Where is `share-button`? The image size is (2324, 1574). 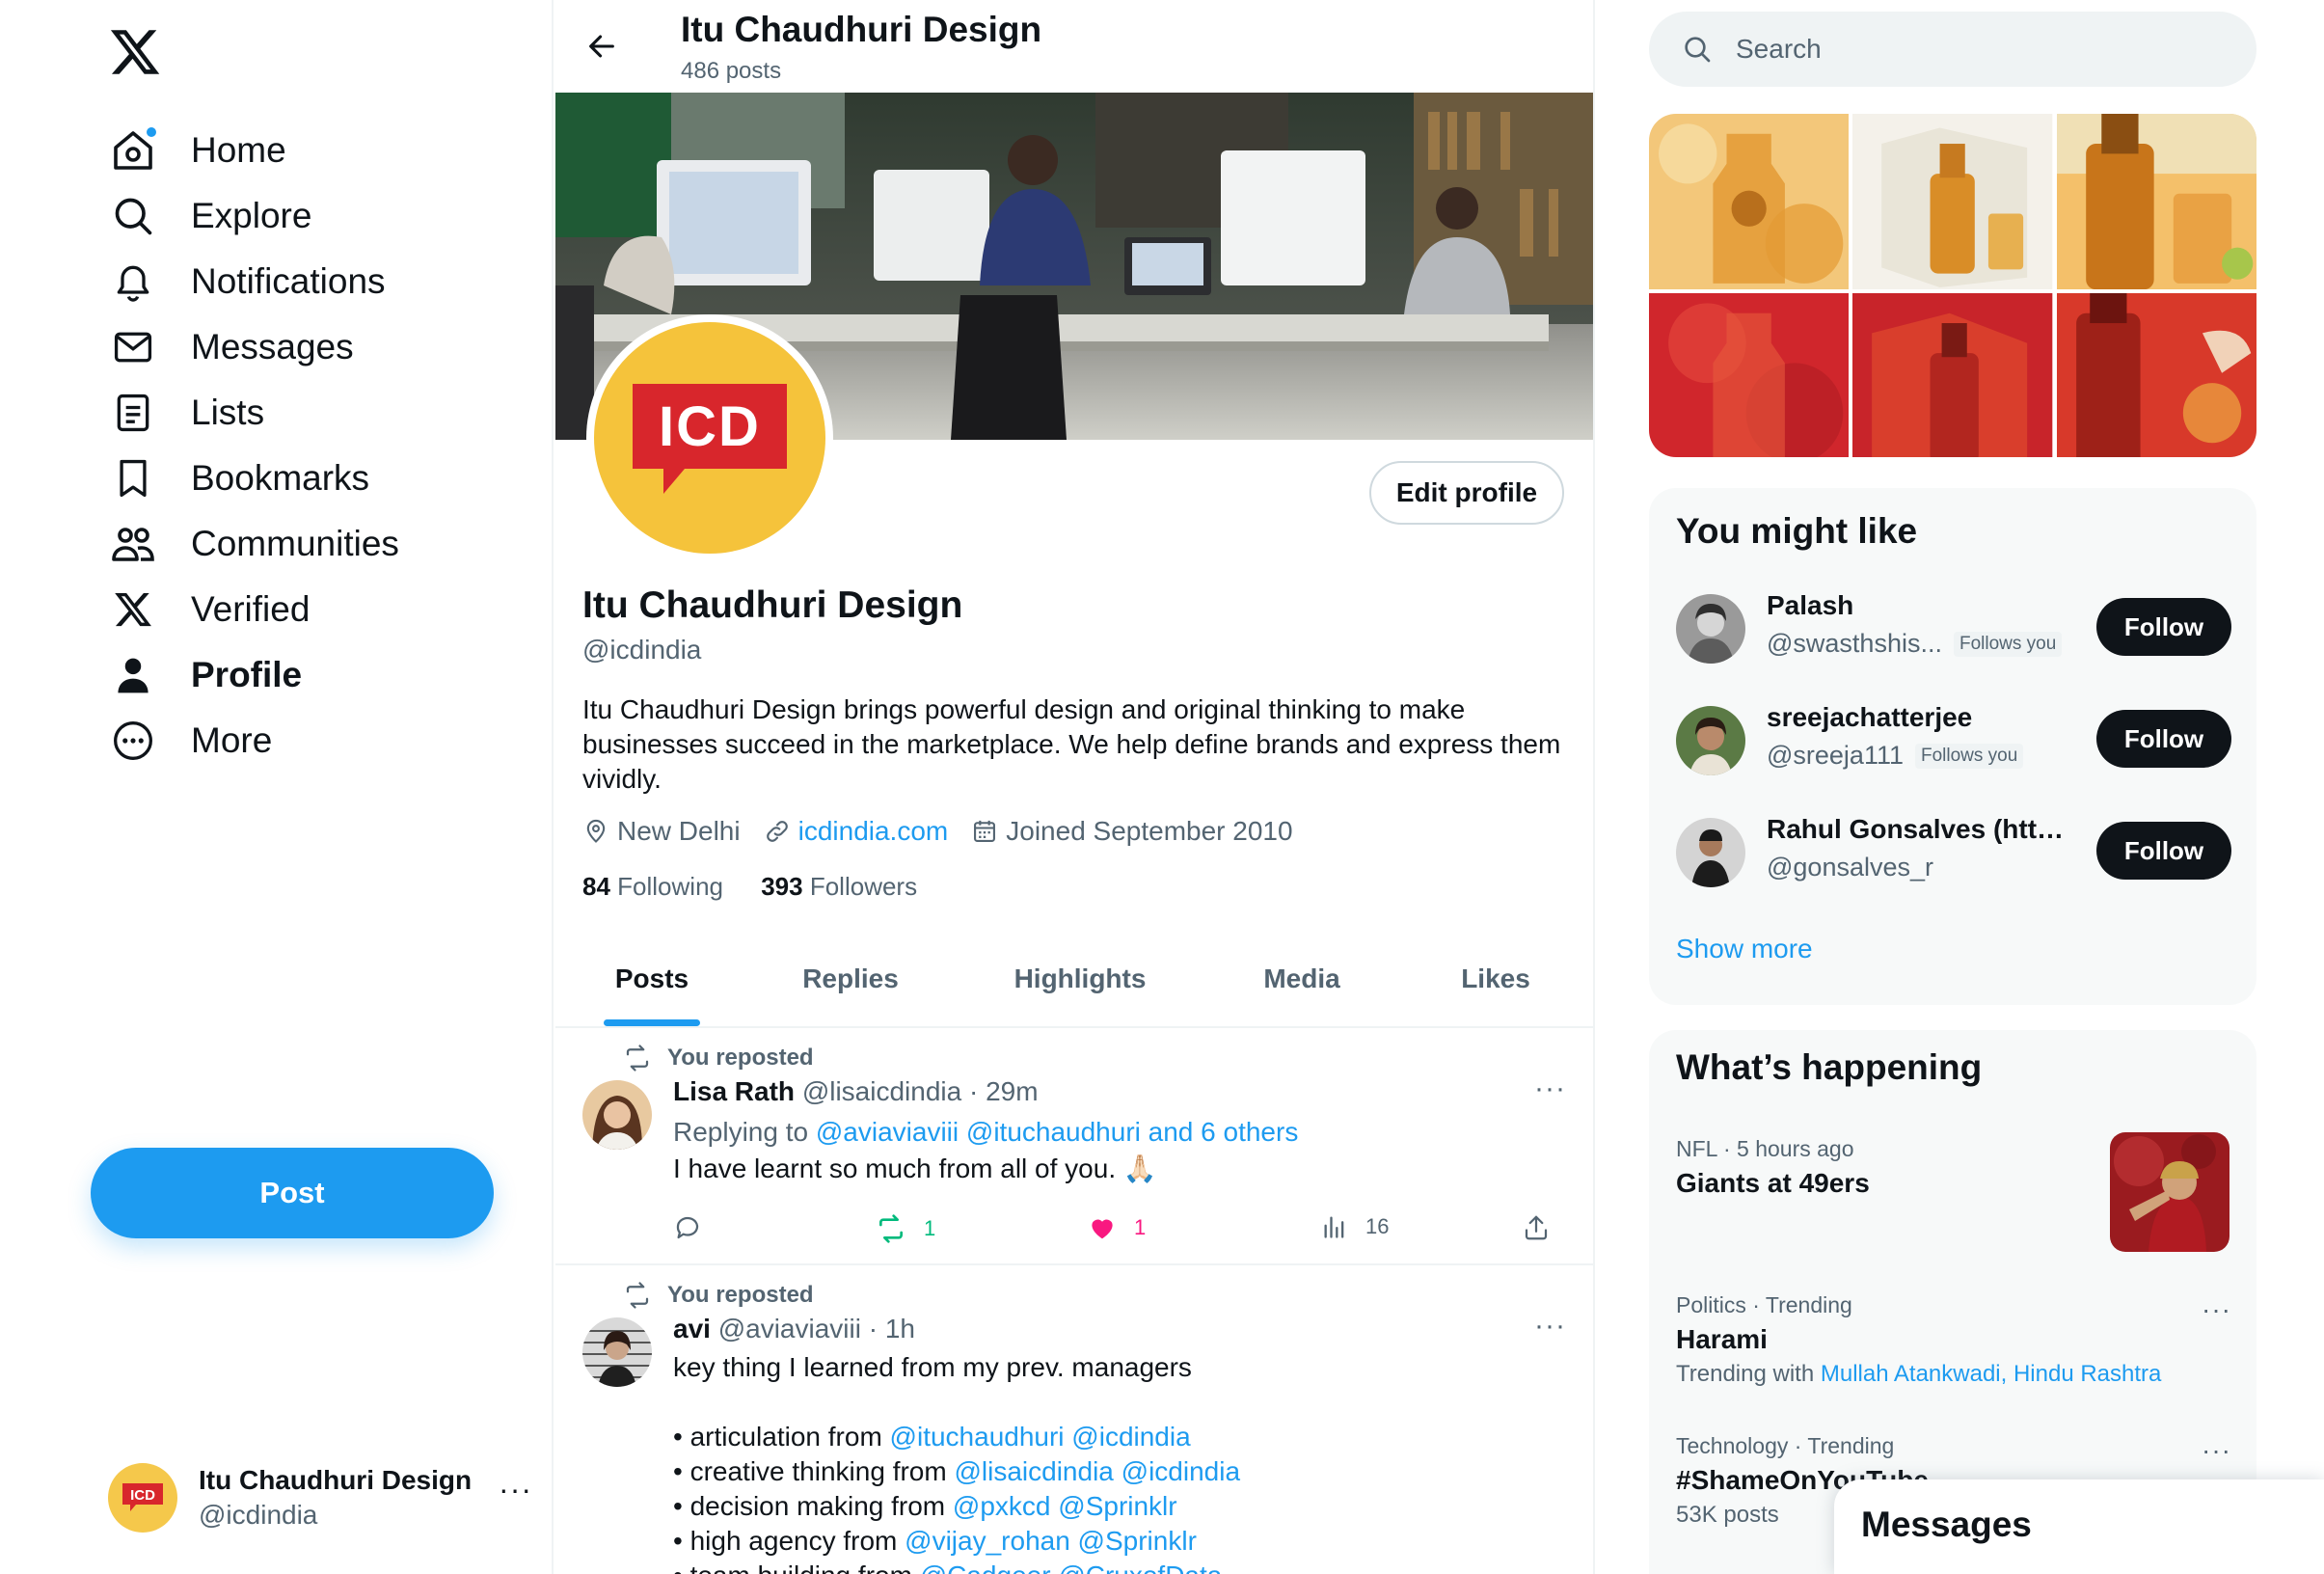 share-button is located at coordinates (1545, 1227).